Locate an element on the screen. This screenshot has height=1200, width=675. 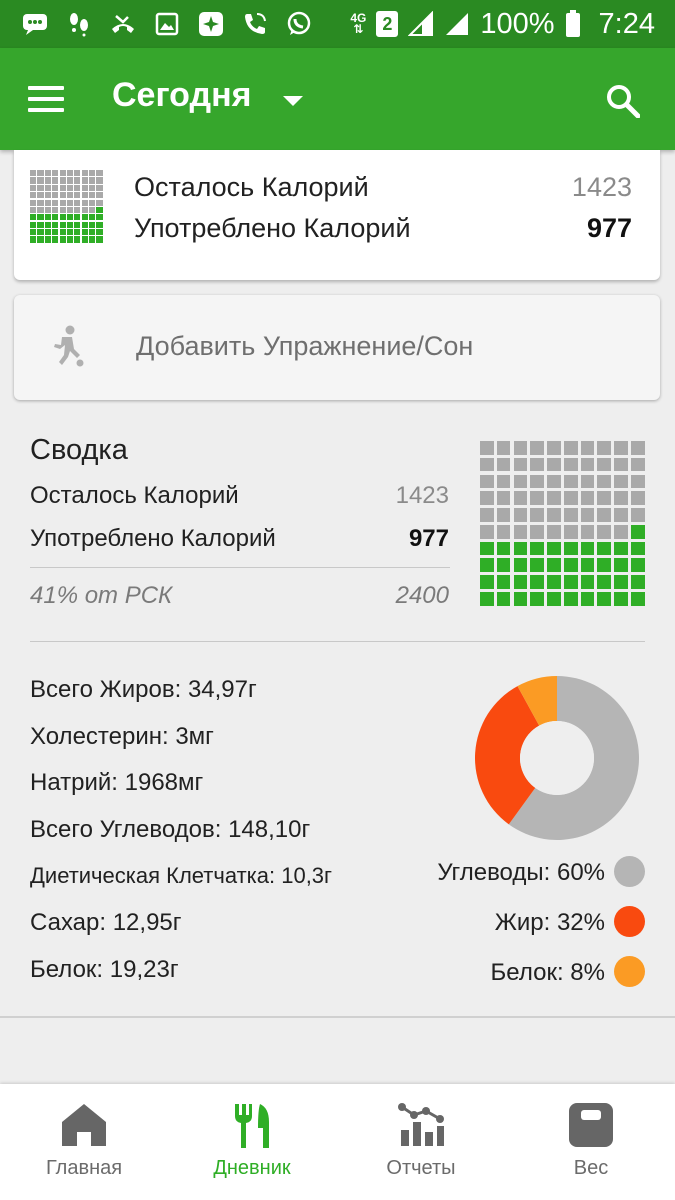
rsk-value: 2400 is located at coordinates (422, 595).